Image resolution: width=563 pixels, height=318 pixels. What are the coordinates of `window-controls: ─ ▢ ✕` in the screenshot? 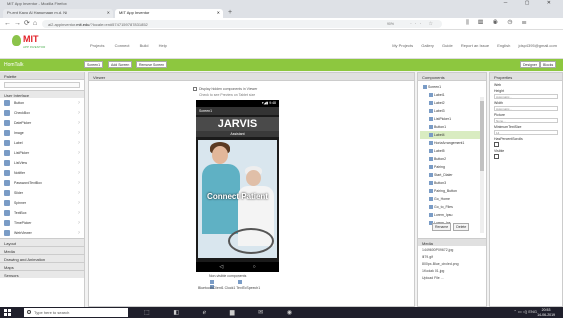 It's located at (531, 3).